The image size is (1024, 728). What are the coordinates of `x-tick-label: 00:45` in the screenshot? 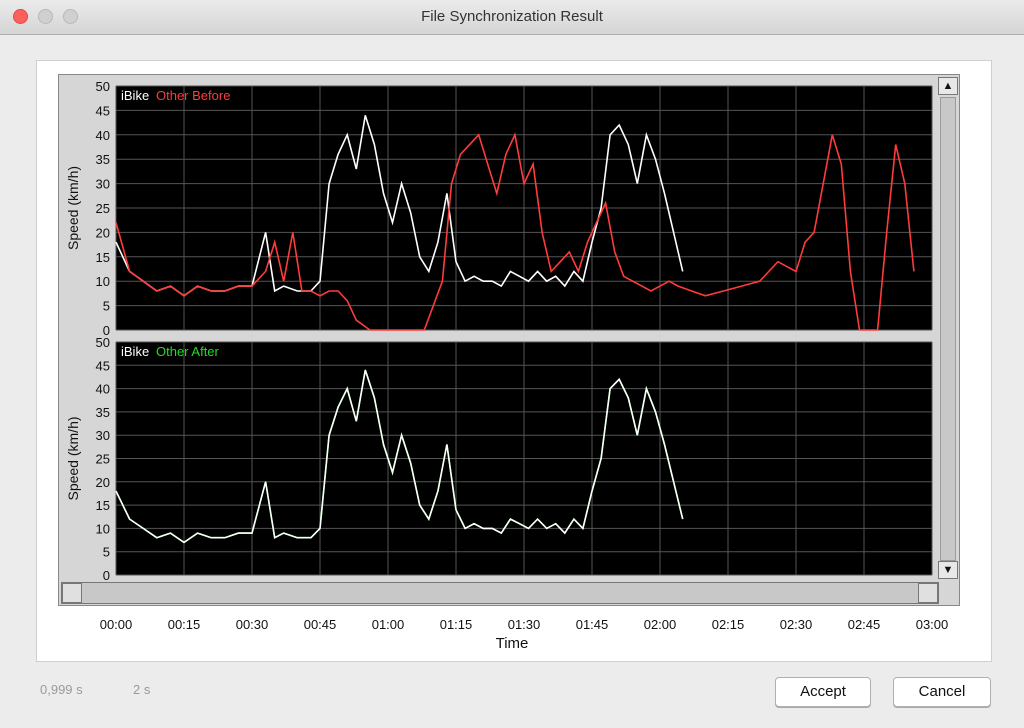 It's located at (320, 624).